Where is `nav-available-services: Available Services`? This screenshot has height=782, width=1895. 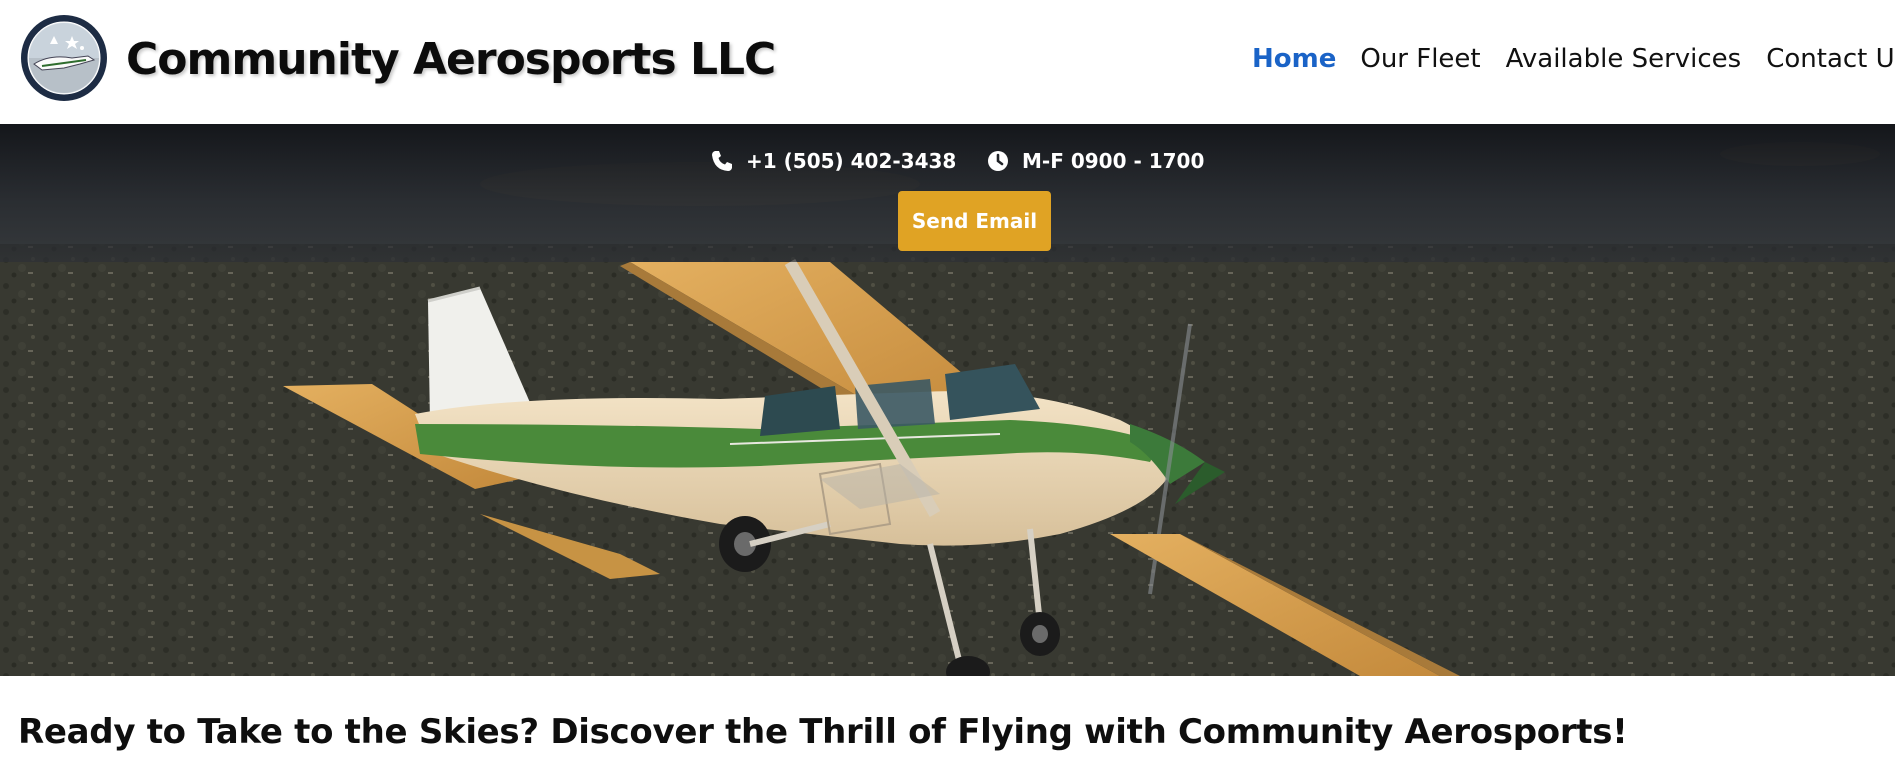
nav-available-services: Available Services is located at coordinates (1624, 59).